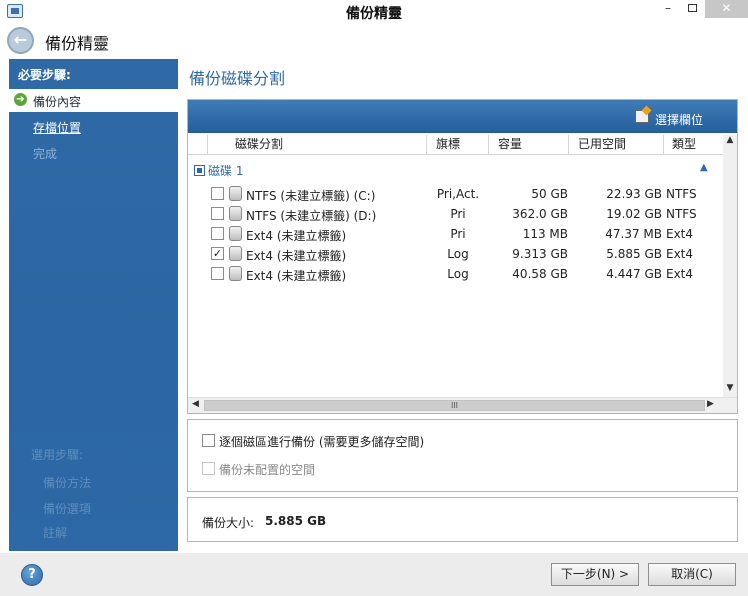  What do you see at coordinates (668, 9) in the screenshot?
I see `minimize-button: –` at bounding box center [668, 9].